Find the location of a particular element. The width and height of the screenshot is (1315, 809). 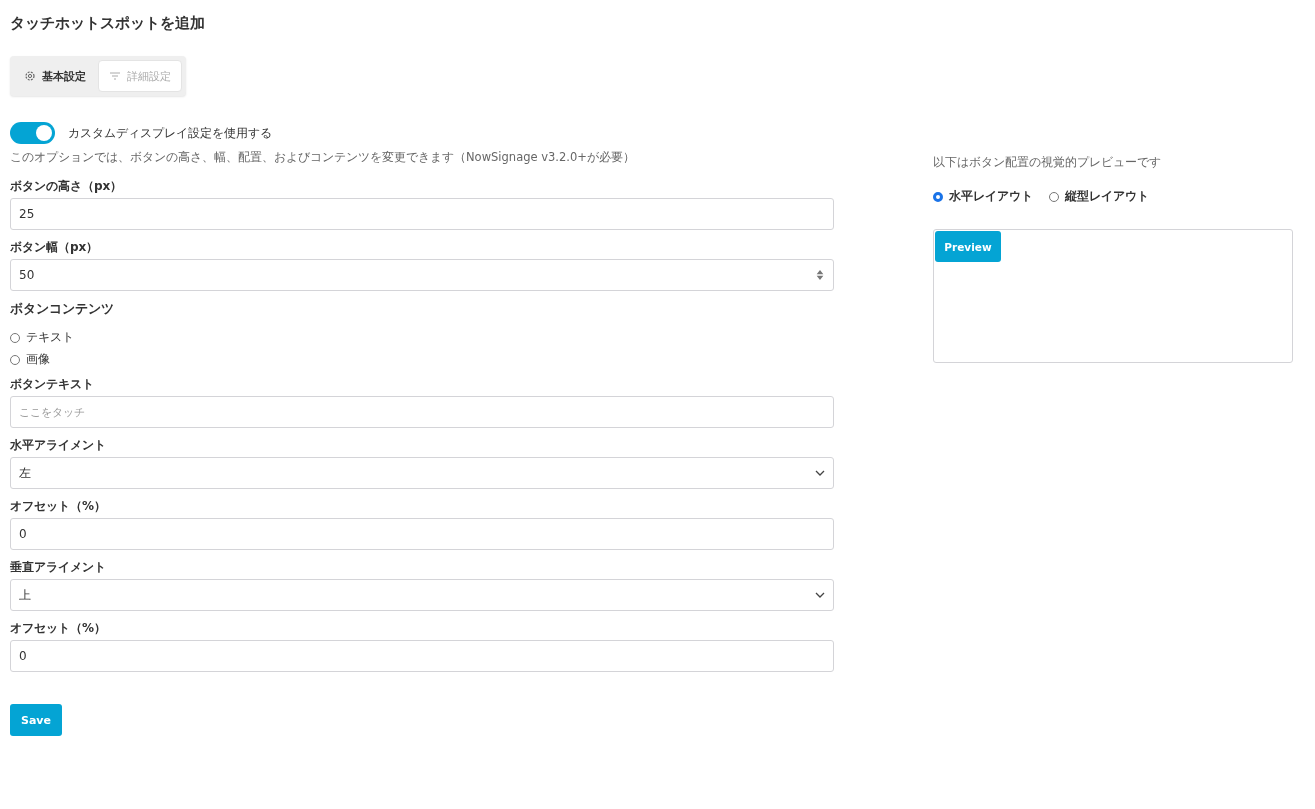

radio-label: 水平レイアウト is located at coordinates (991, 196).